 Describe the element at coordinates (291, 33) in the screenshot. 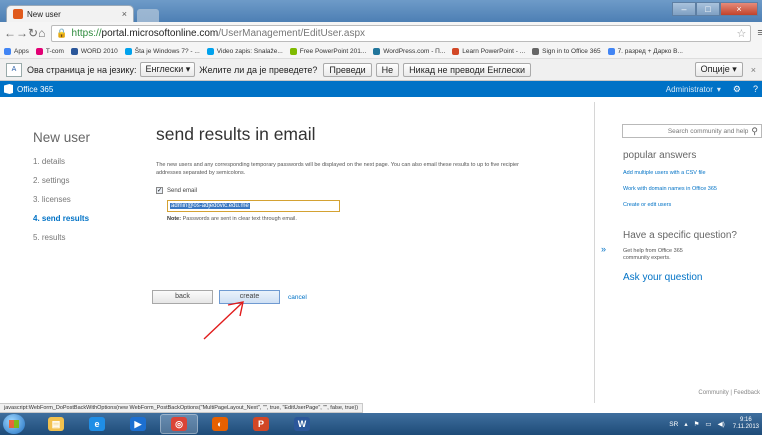

I see `url-path: /UserManagement/EditUser.aspx` at that location.